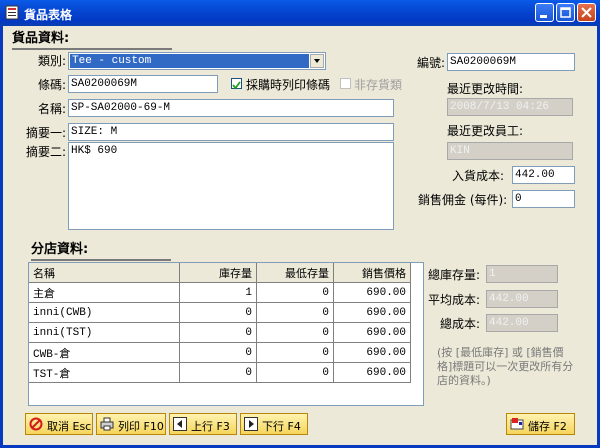  I want to click on total-stock-field: 1, so click(522, 274).